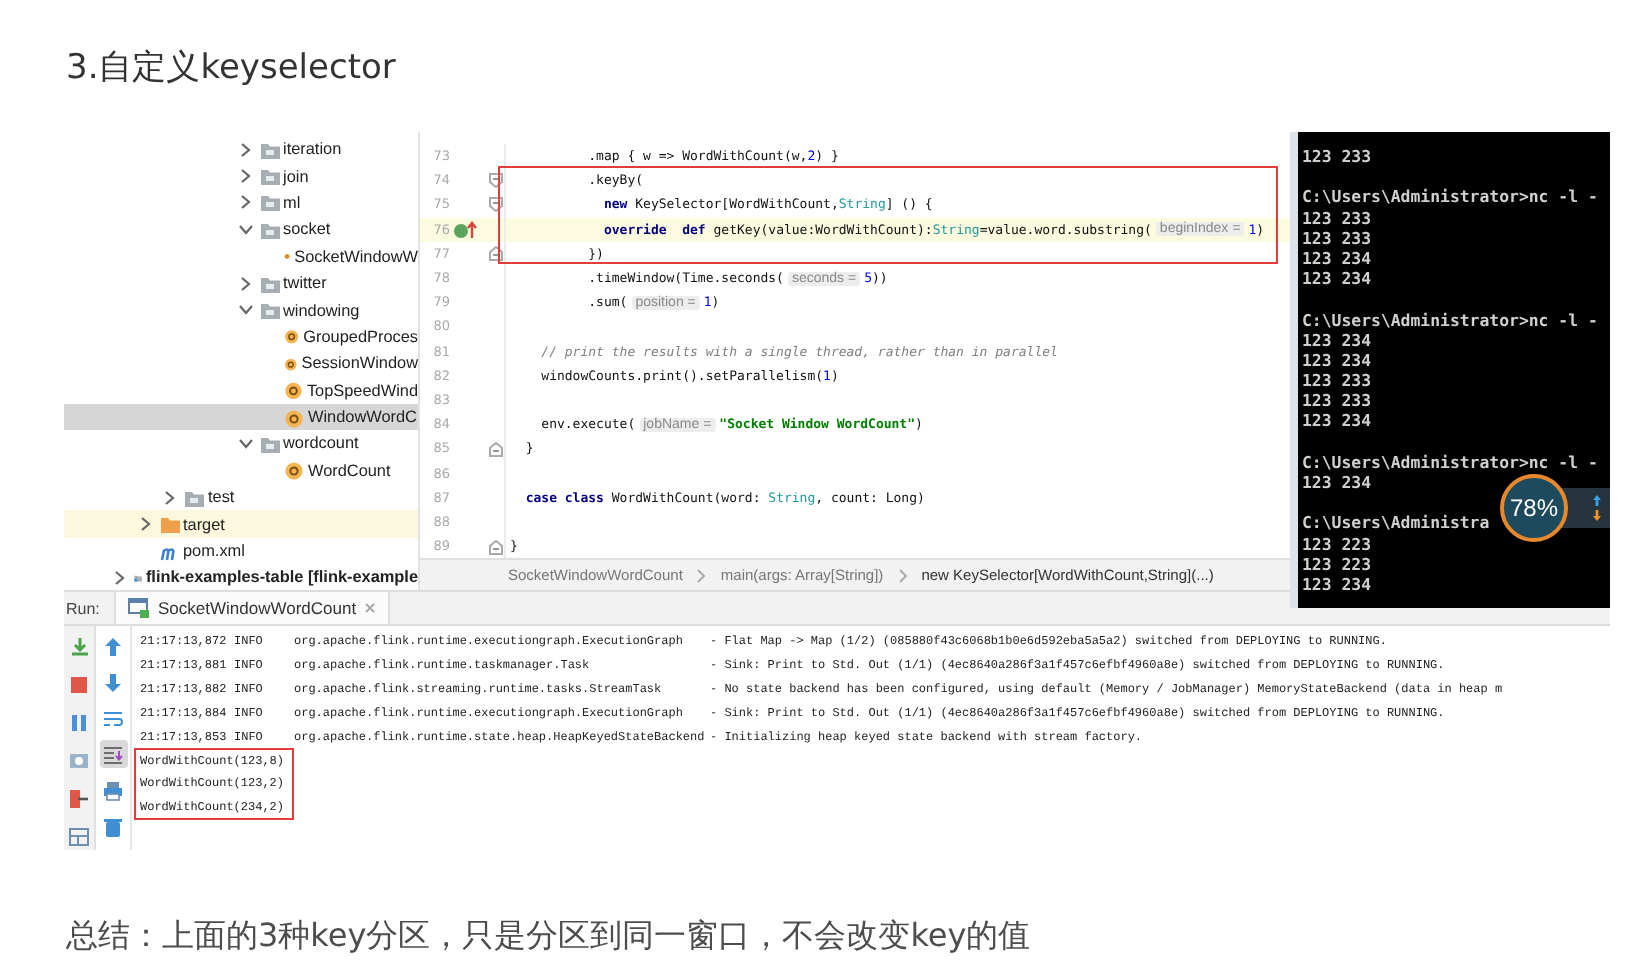 The image size is (1642, 974). Describe the element at coordinates (241, 364) in the screenshot. I see `tree-item: SessionWindow` at that location.